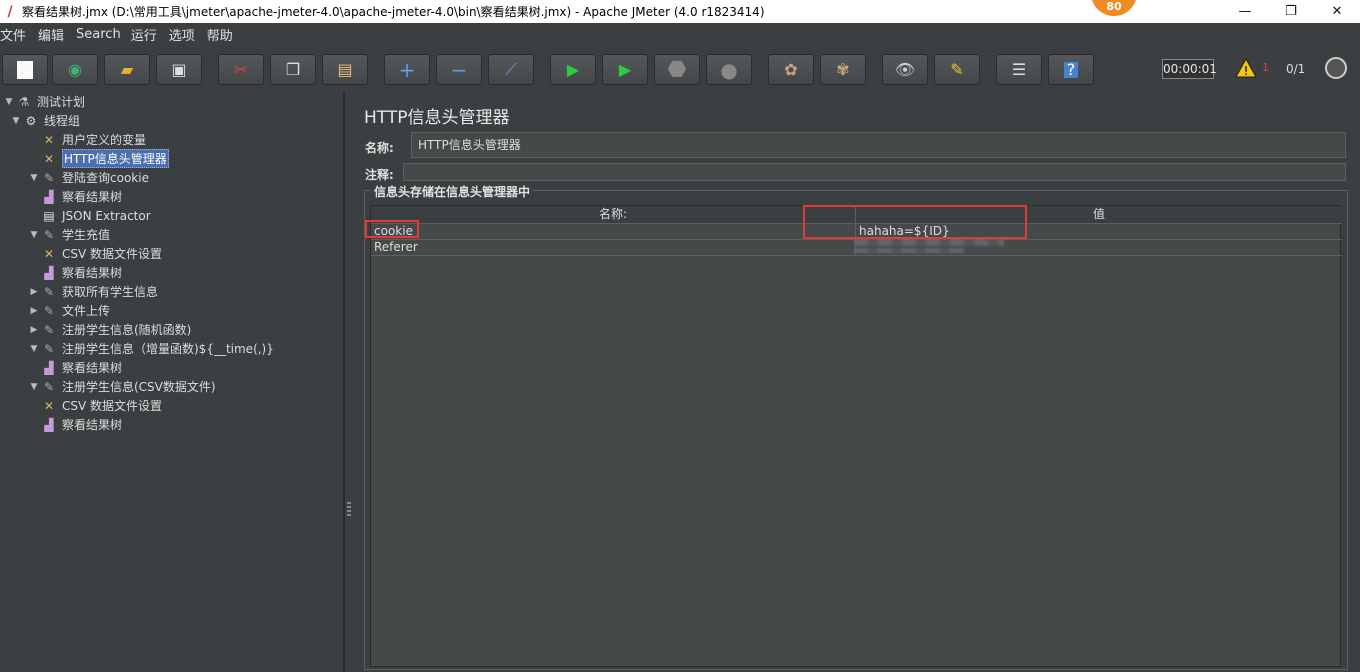 The height and width of the screenshot is (672, 1360). What do you see at coordinates (1019, 69) in the screenshot?
I see `function-helper-button: ☰` at bounding box center [1019, 69].